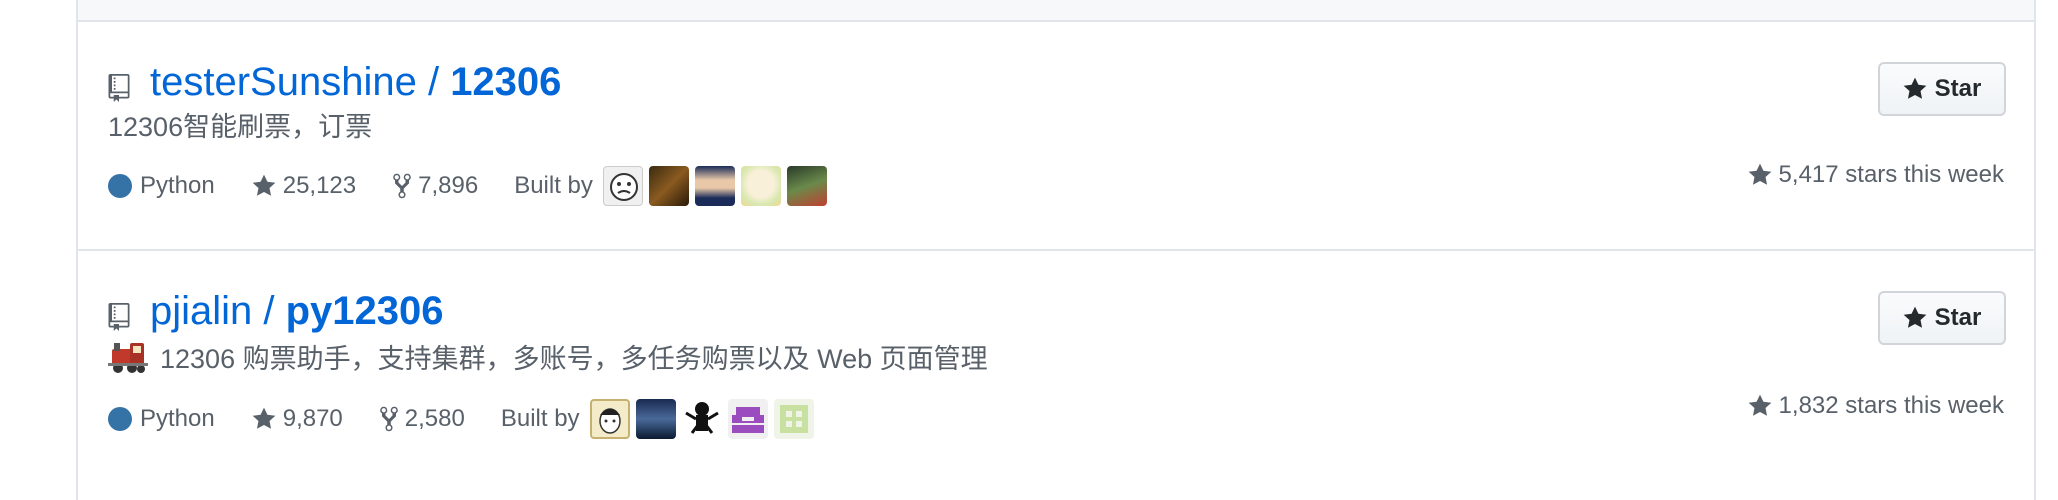 The height and width of the screenshot is (500, 2058). I want to click on stars-this-week-label: 1,832 stars this week, so click(1891, 405).